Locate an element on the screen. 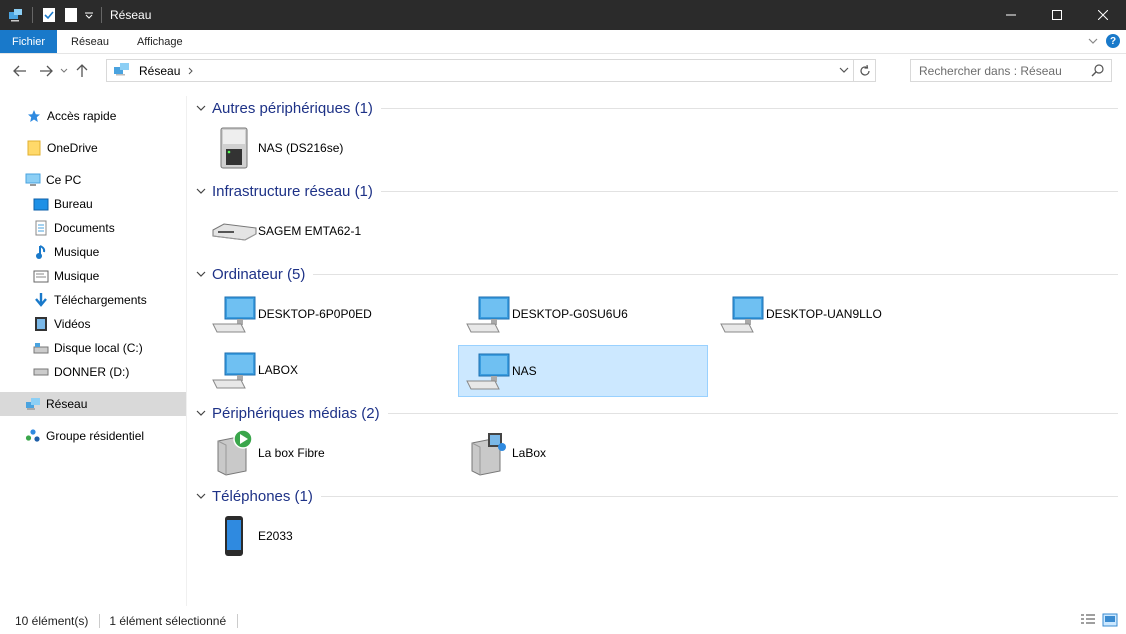 The width and height of the screenshot is (1126, 634). refresh-button is located at coordinates (864, 70).